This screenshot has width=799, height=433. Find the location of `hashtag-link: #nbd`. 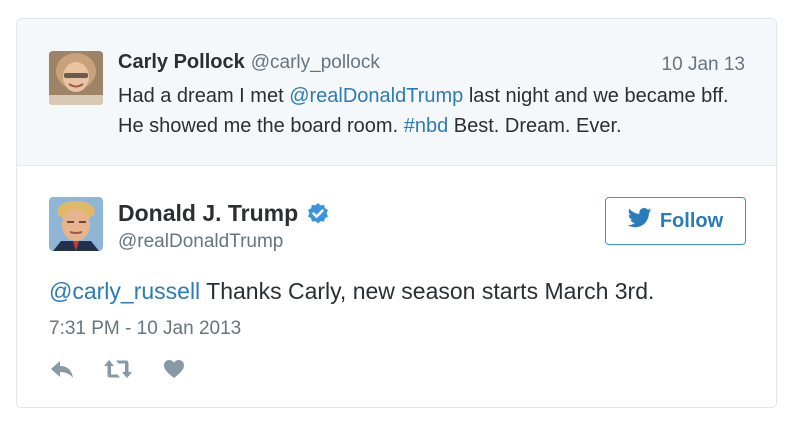

hashtag-link: #nbd is located at coordinates (426, 126).